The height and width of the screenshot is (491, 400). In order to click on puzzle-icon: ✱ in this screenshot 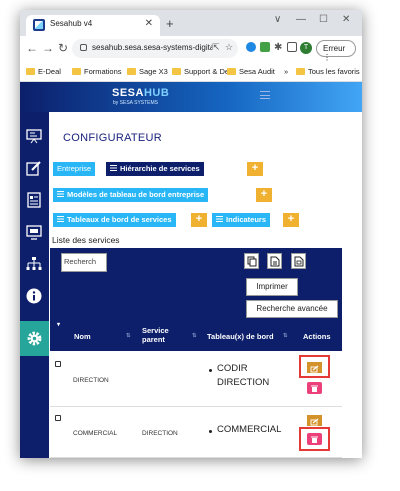, I will do `click(278, 47)`.